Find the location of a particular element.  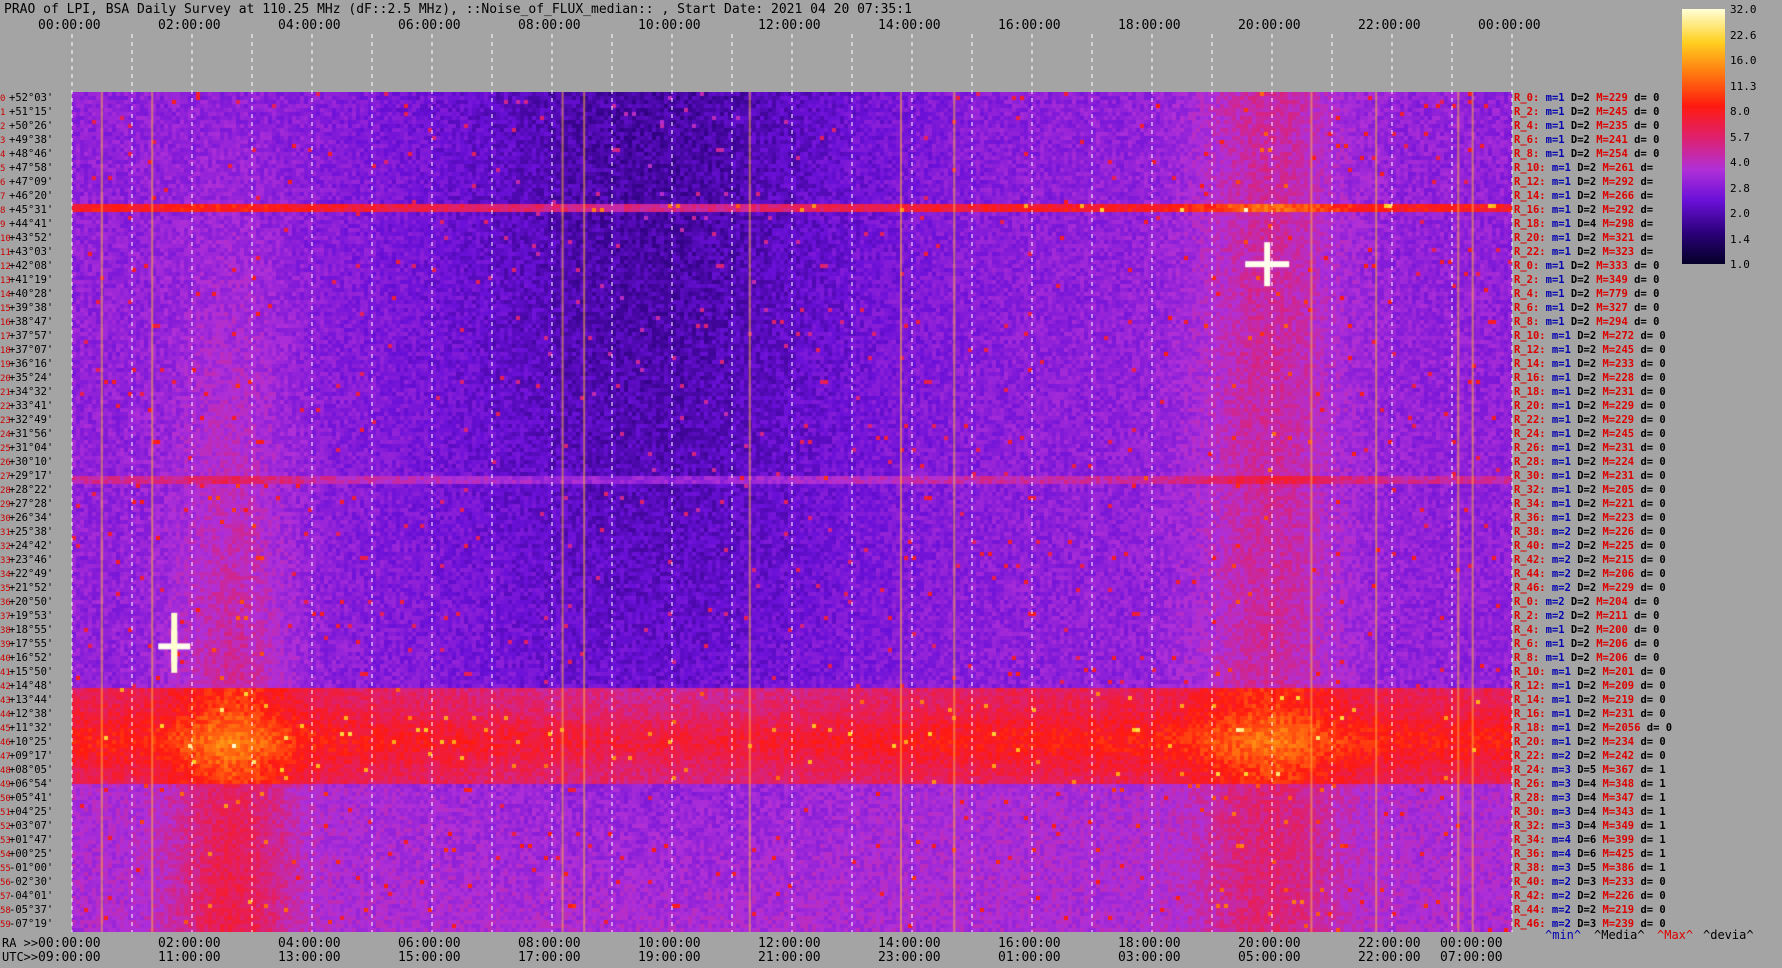

stats-max: M=292 is located at coordinates (1615, 182).